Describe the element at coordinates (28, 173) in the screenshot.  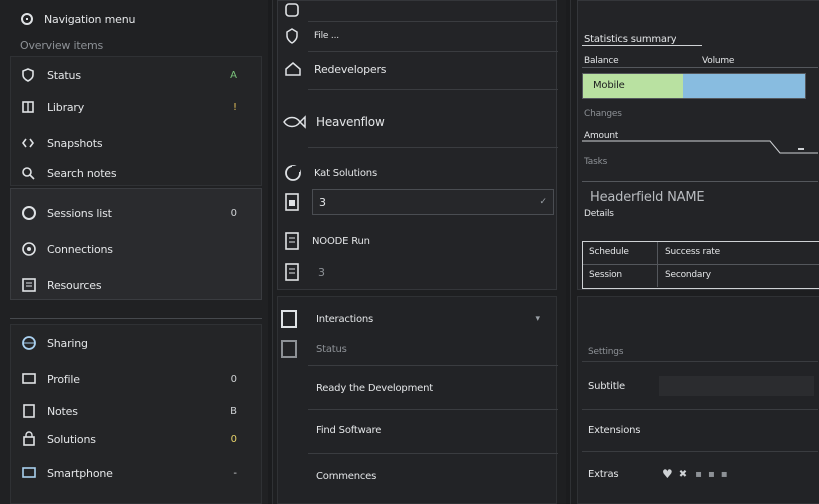
I see `magnify-icon` at that location.